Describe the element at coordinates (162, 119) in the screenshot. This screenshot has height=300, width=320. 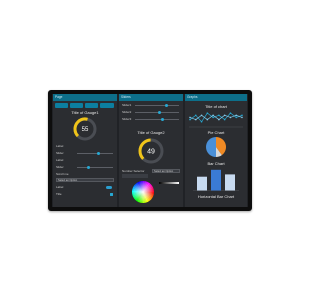
I see `slider3-knob` at that location.